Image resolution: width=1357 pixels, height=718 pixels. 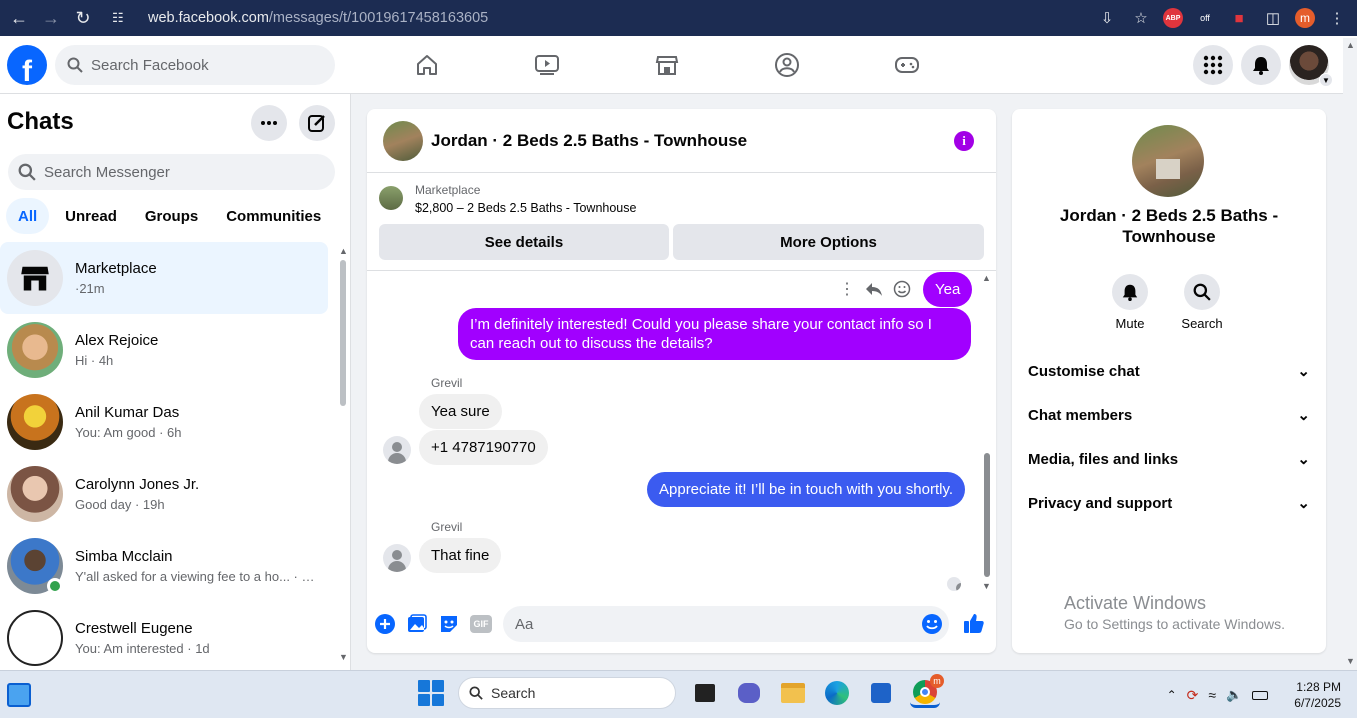 I want to click on mute-circle, so click(x=1130, y=292).